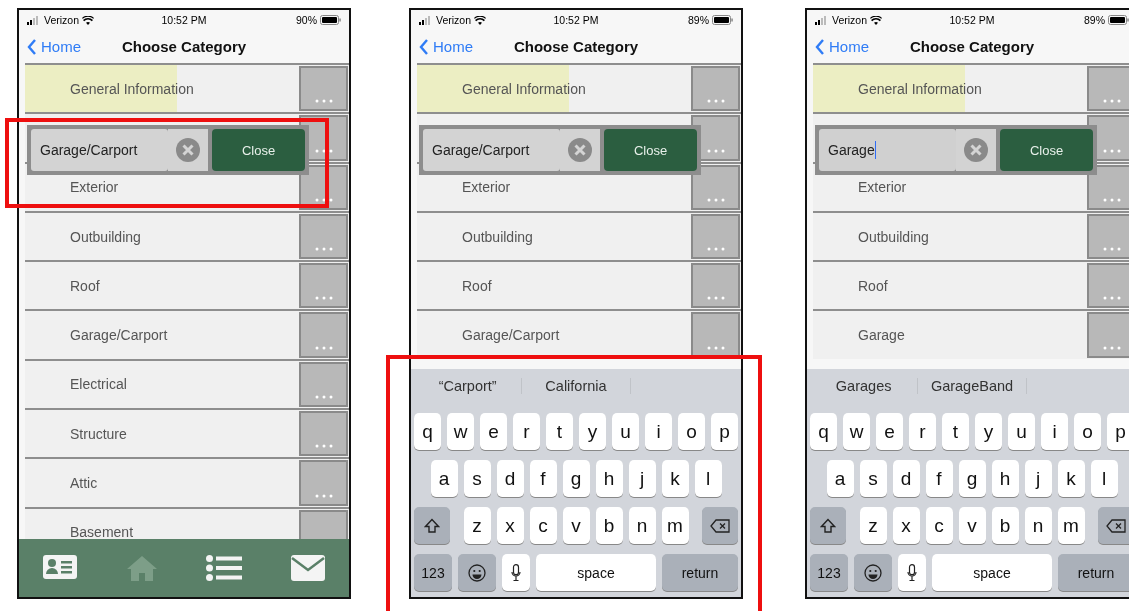  Describe the element at coordinates (187, 522) in the screenshot. I see `category-row: Basement` at that location.